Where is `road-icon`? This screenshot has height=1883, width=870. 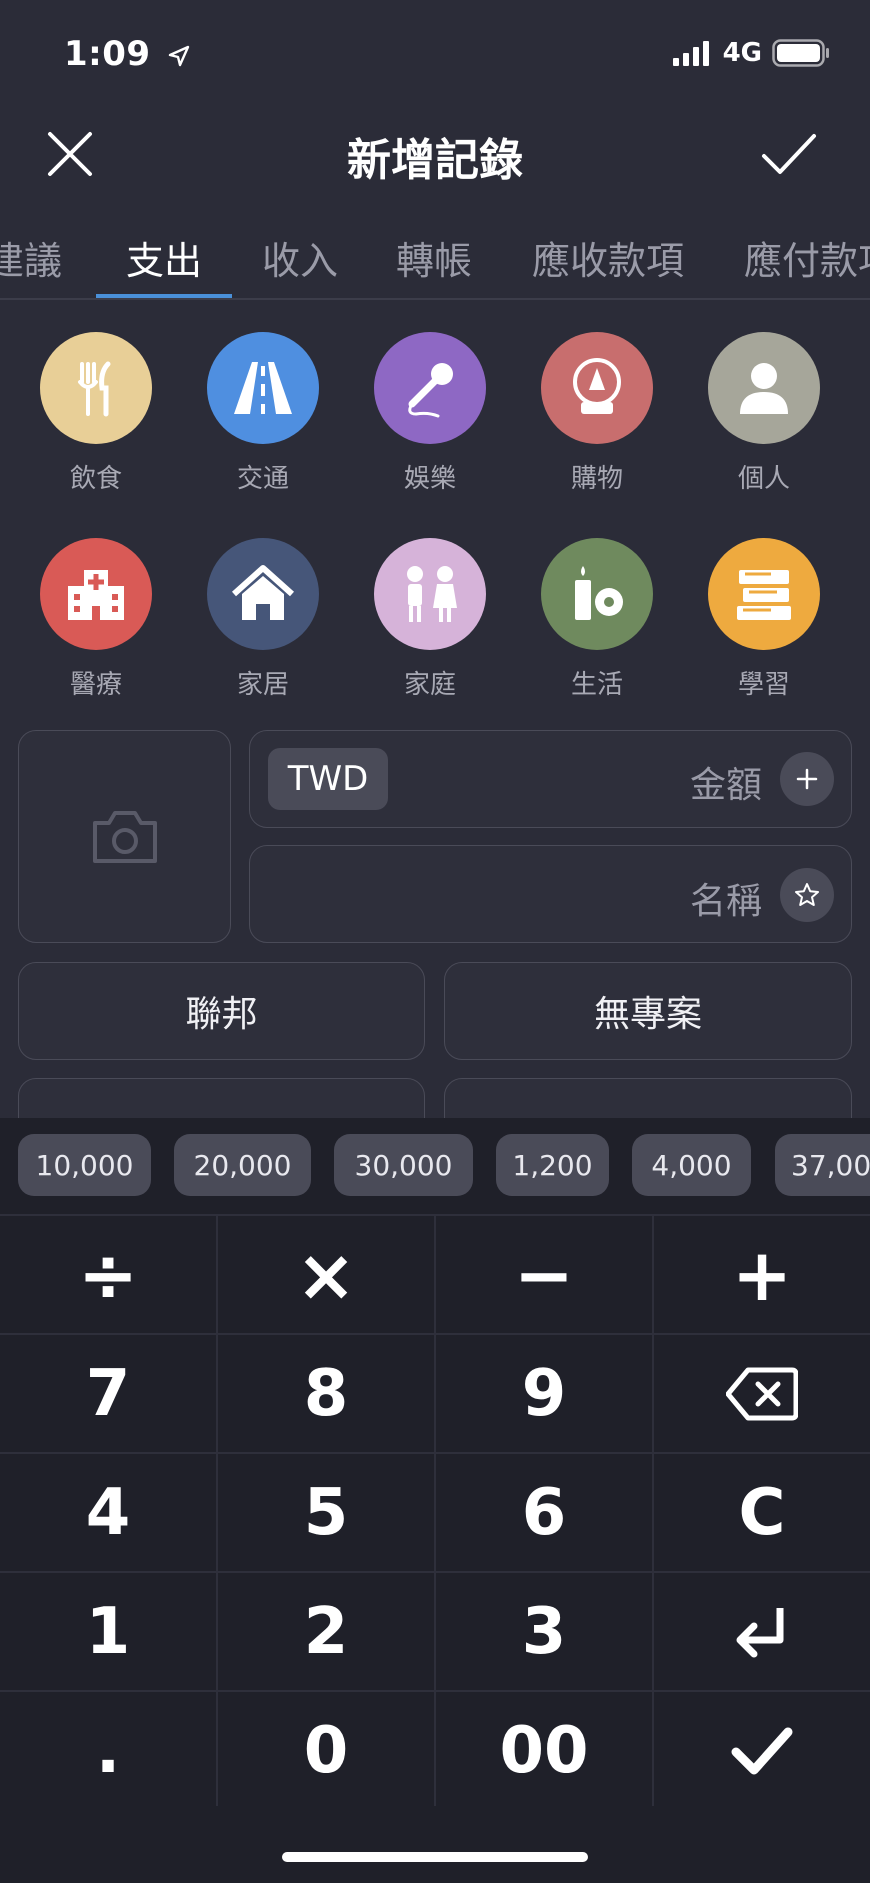 road-icon is located at coordinates (263, 388).